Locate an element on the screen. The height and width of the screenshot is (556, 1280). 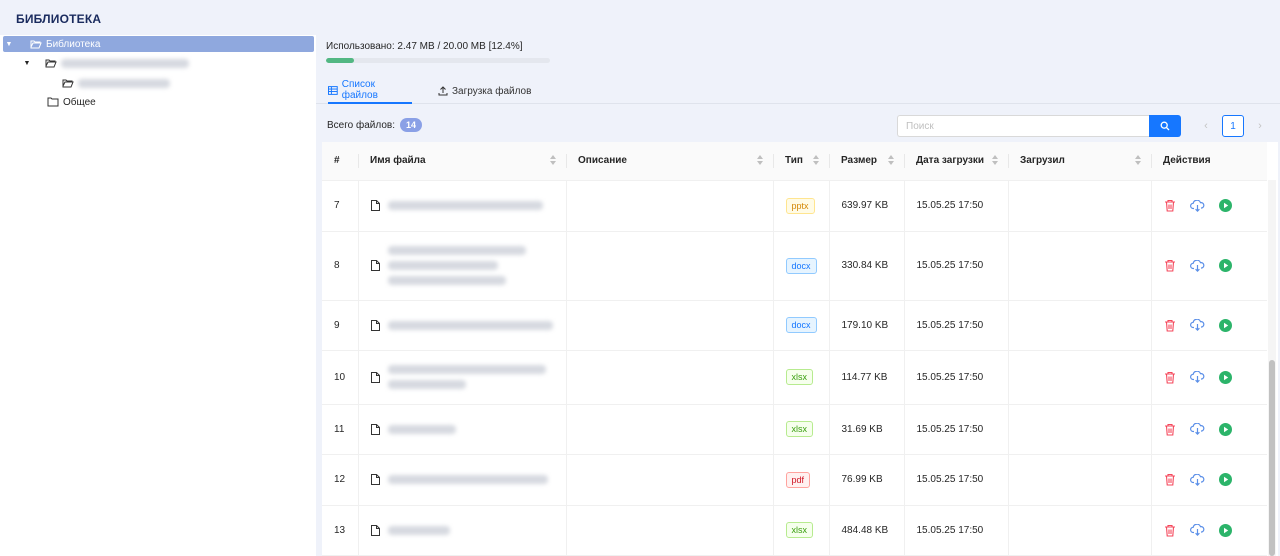
tab-bar: Список файлов Загрузка файлов is located at coordinates (798, 87).